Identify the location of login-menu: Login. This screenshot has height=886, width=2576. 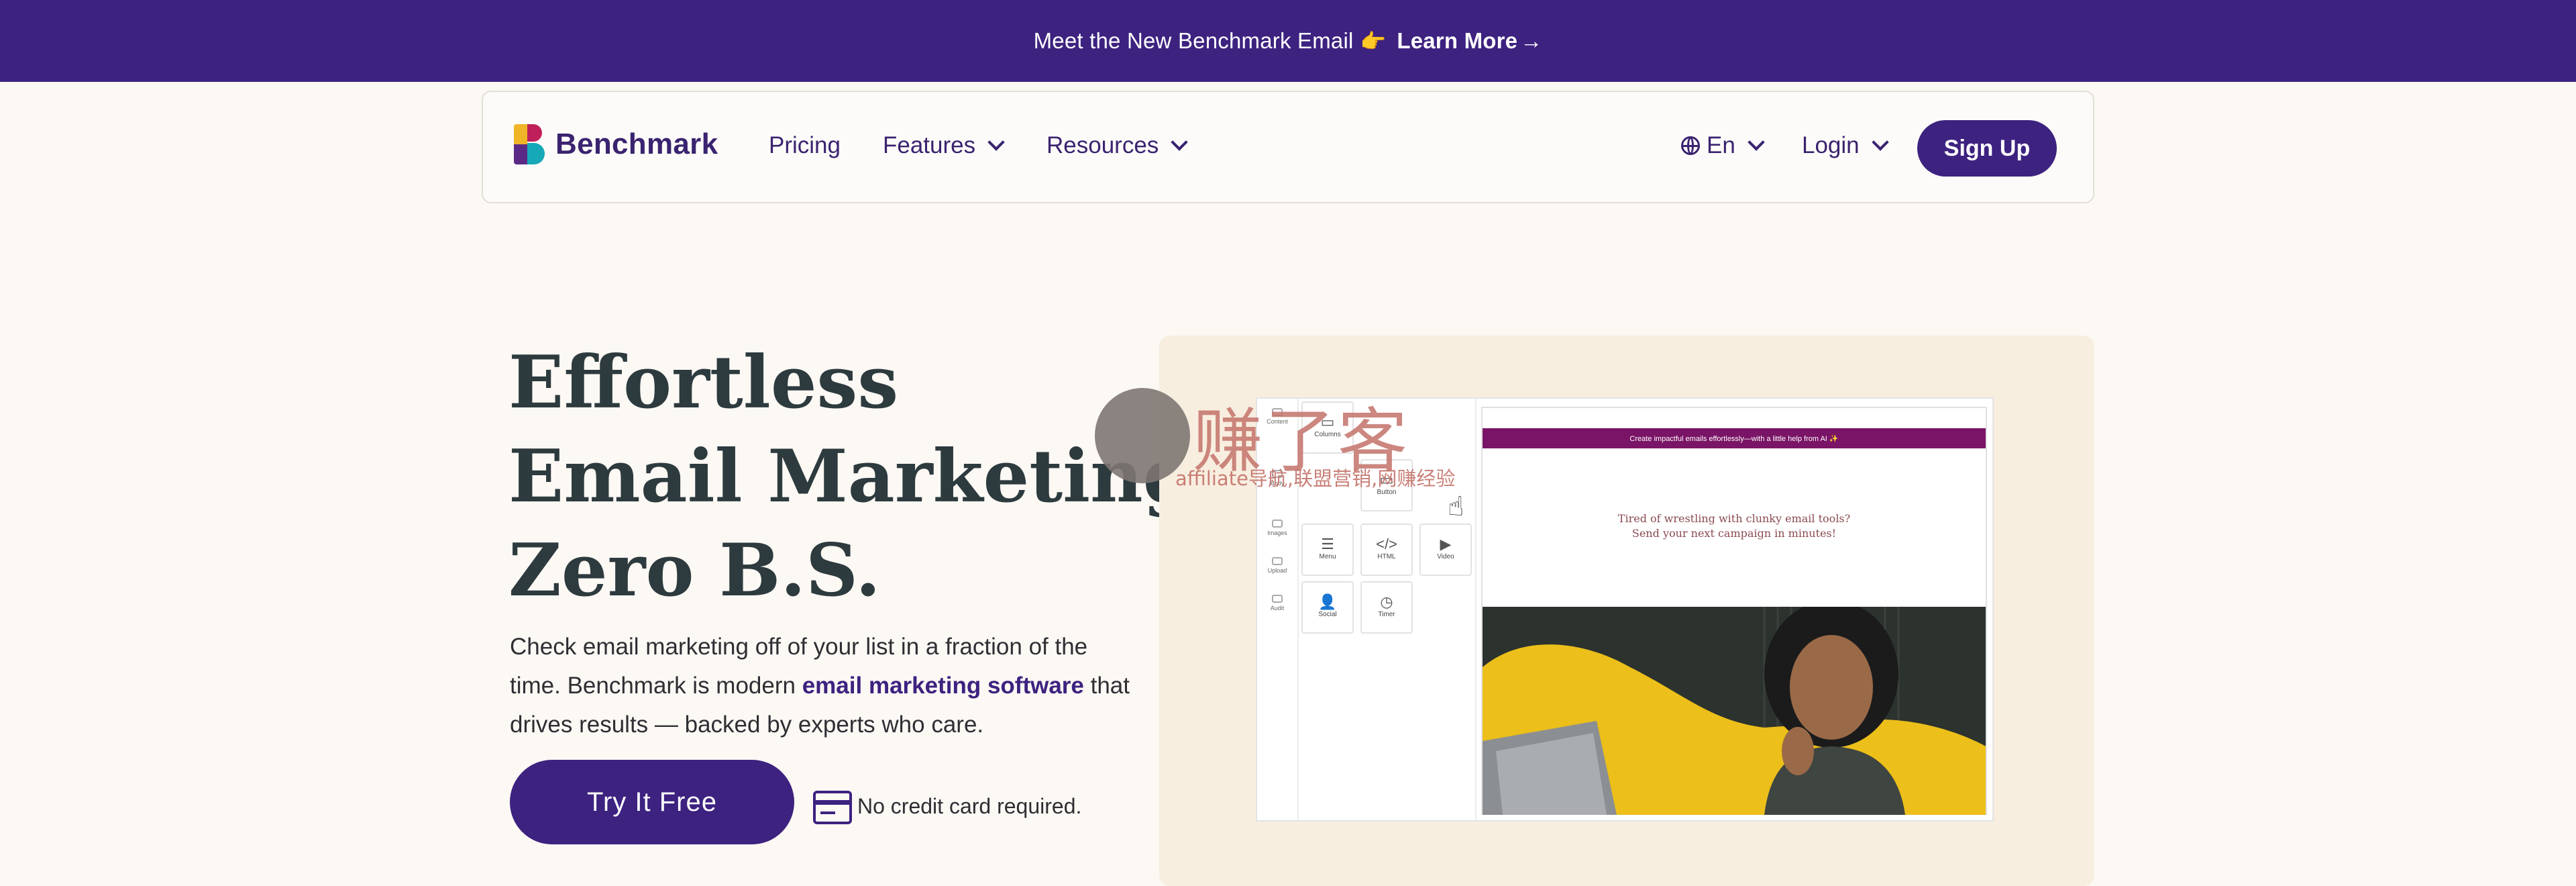
(1845, 146).